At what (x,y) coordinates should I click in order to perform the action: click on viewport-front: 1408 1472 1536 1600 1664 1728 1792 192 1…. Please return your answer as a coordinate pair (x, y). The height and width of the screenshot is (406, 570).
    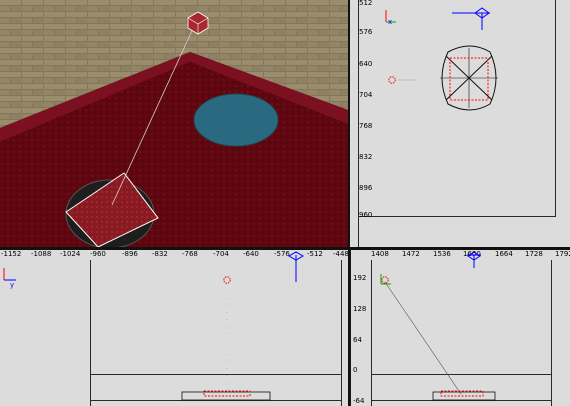
    Looking at the image, I should click on (460, 328).